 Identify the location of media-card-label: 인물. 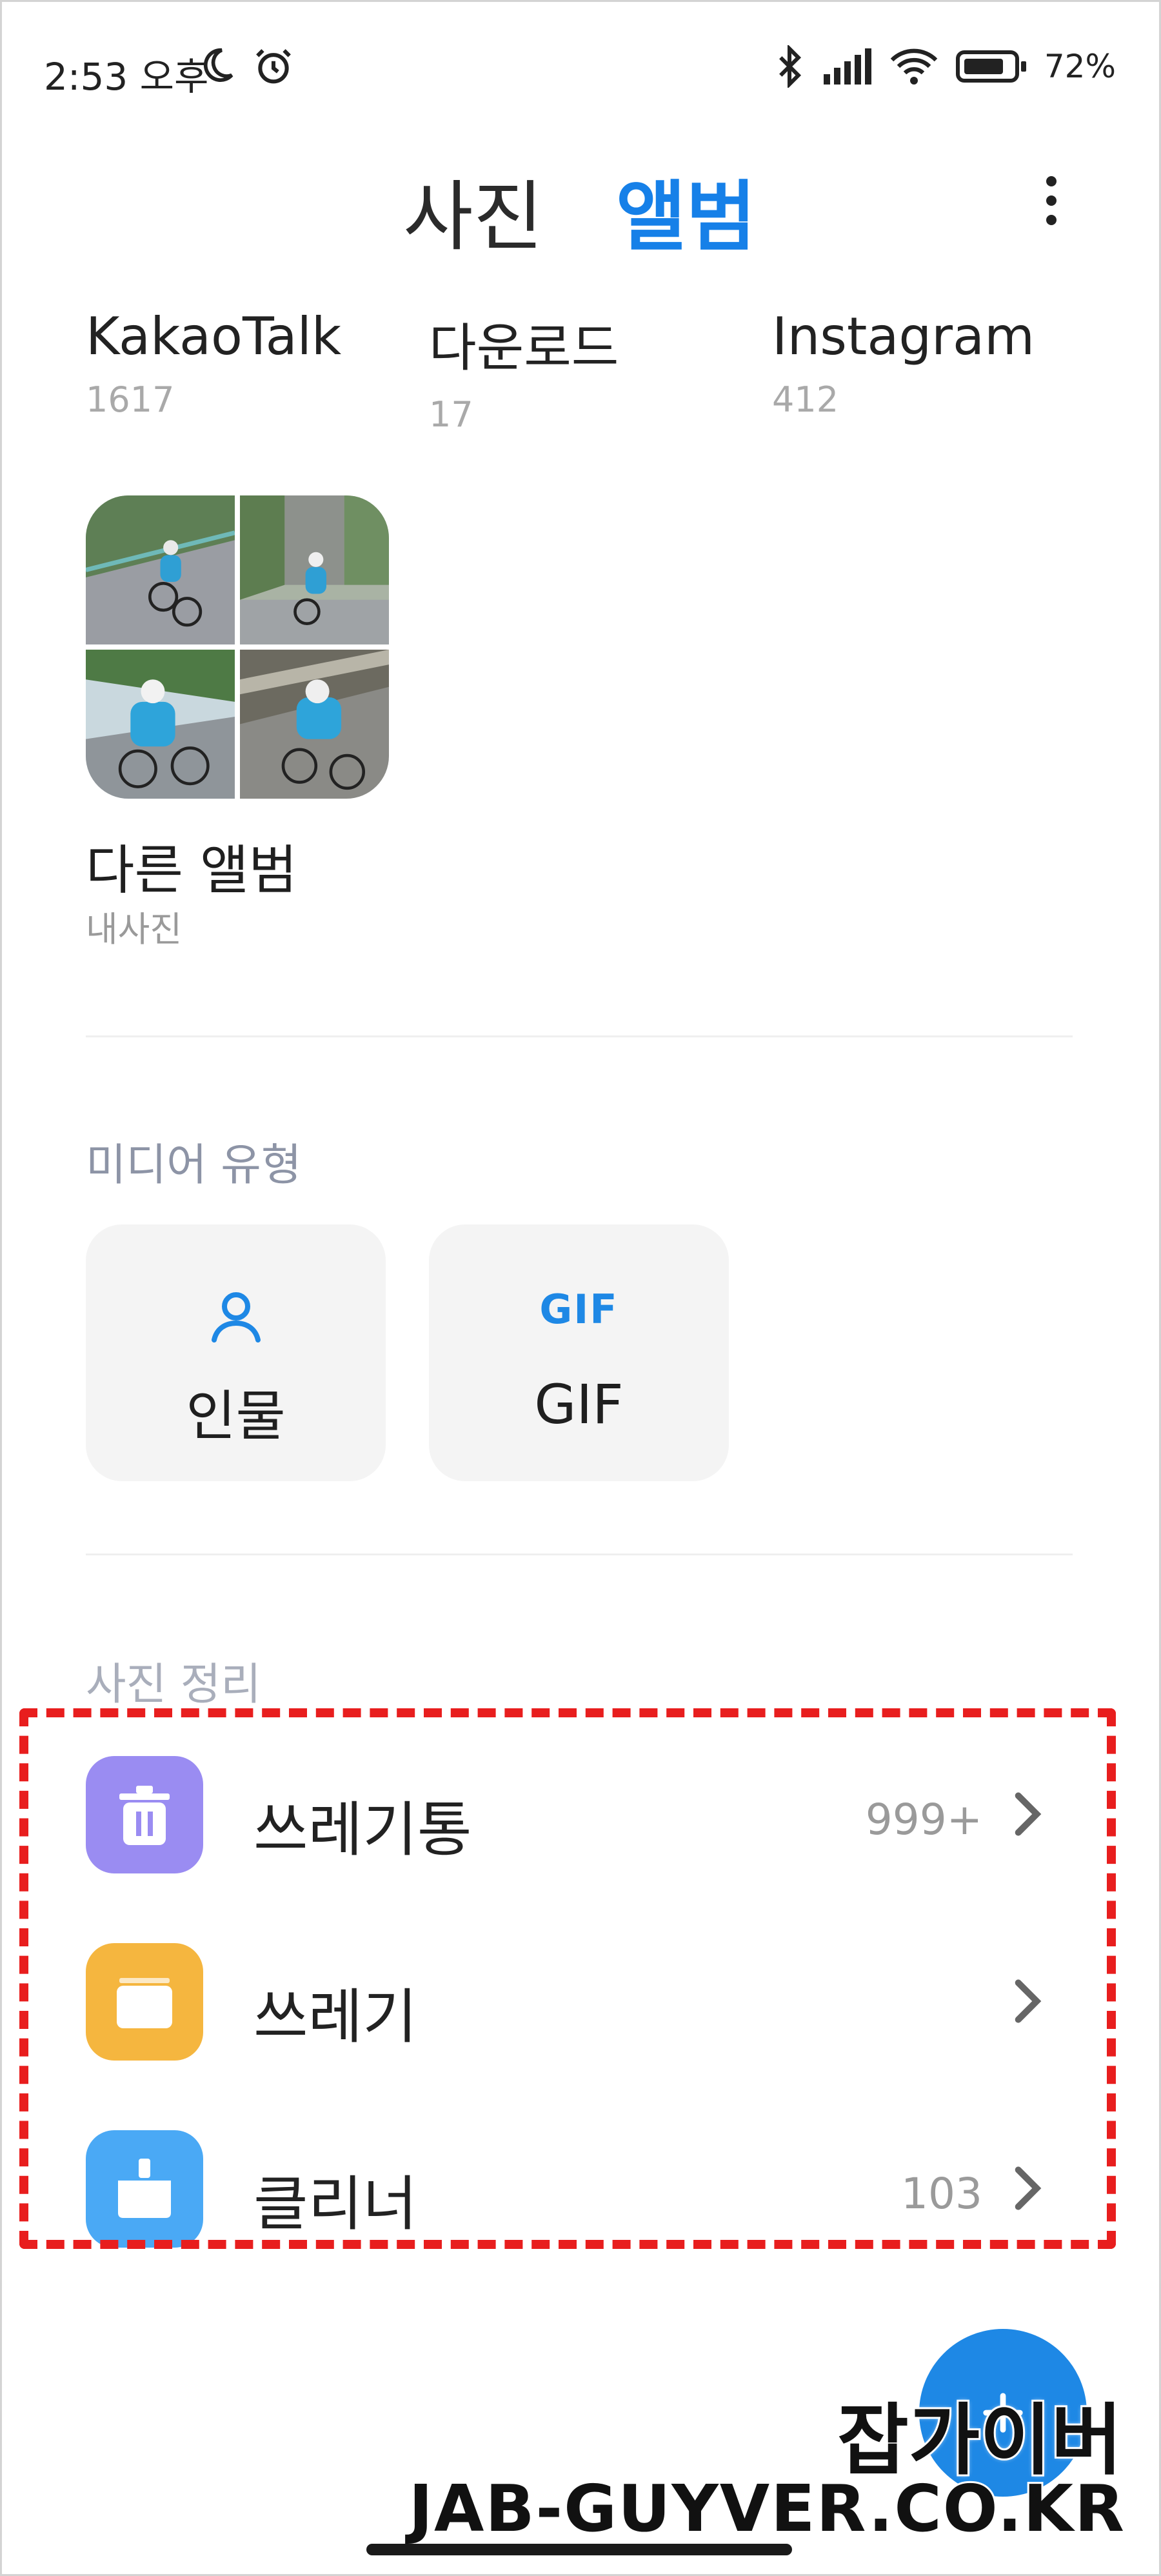
(236, 1416).